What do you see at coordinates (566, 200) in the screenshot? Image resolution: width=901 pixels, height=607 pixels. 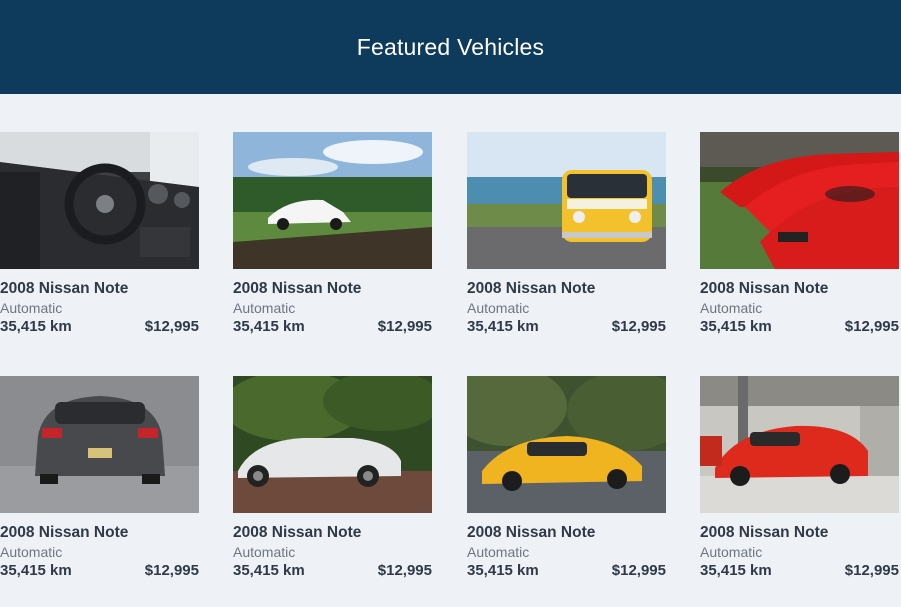 I see `yellow-vw-bus-photo` at bounding box center [566, 200].